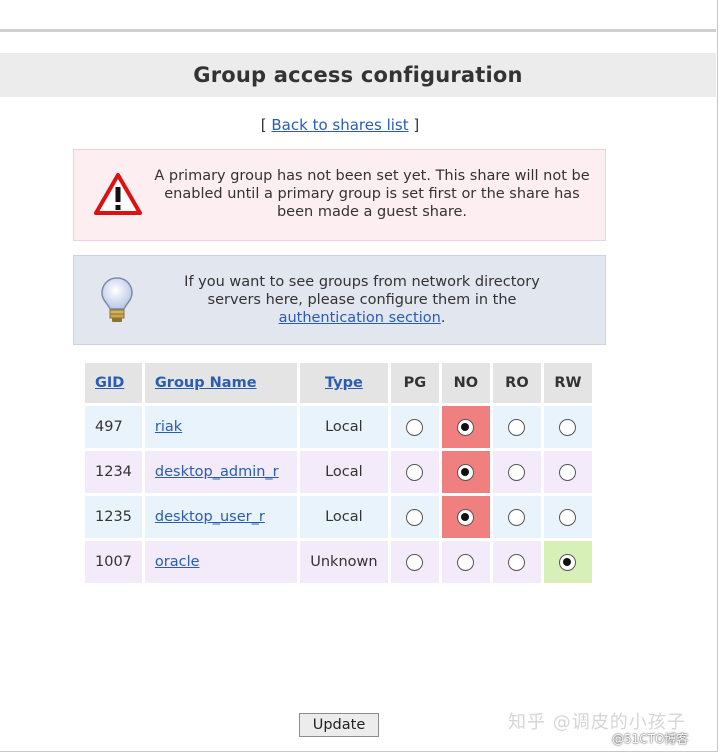 The image size is (720, 754). I want to click on header-pg: PG, so click(414, 383).